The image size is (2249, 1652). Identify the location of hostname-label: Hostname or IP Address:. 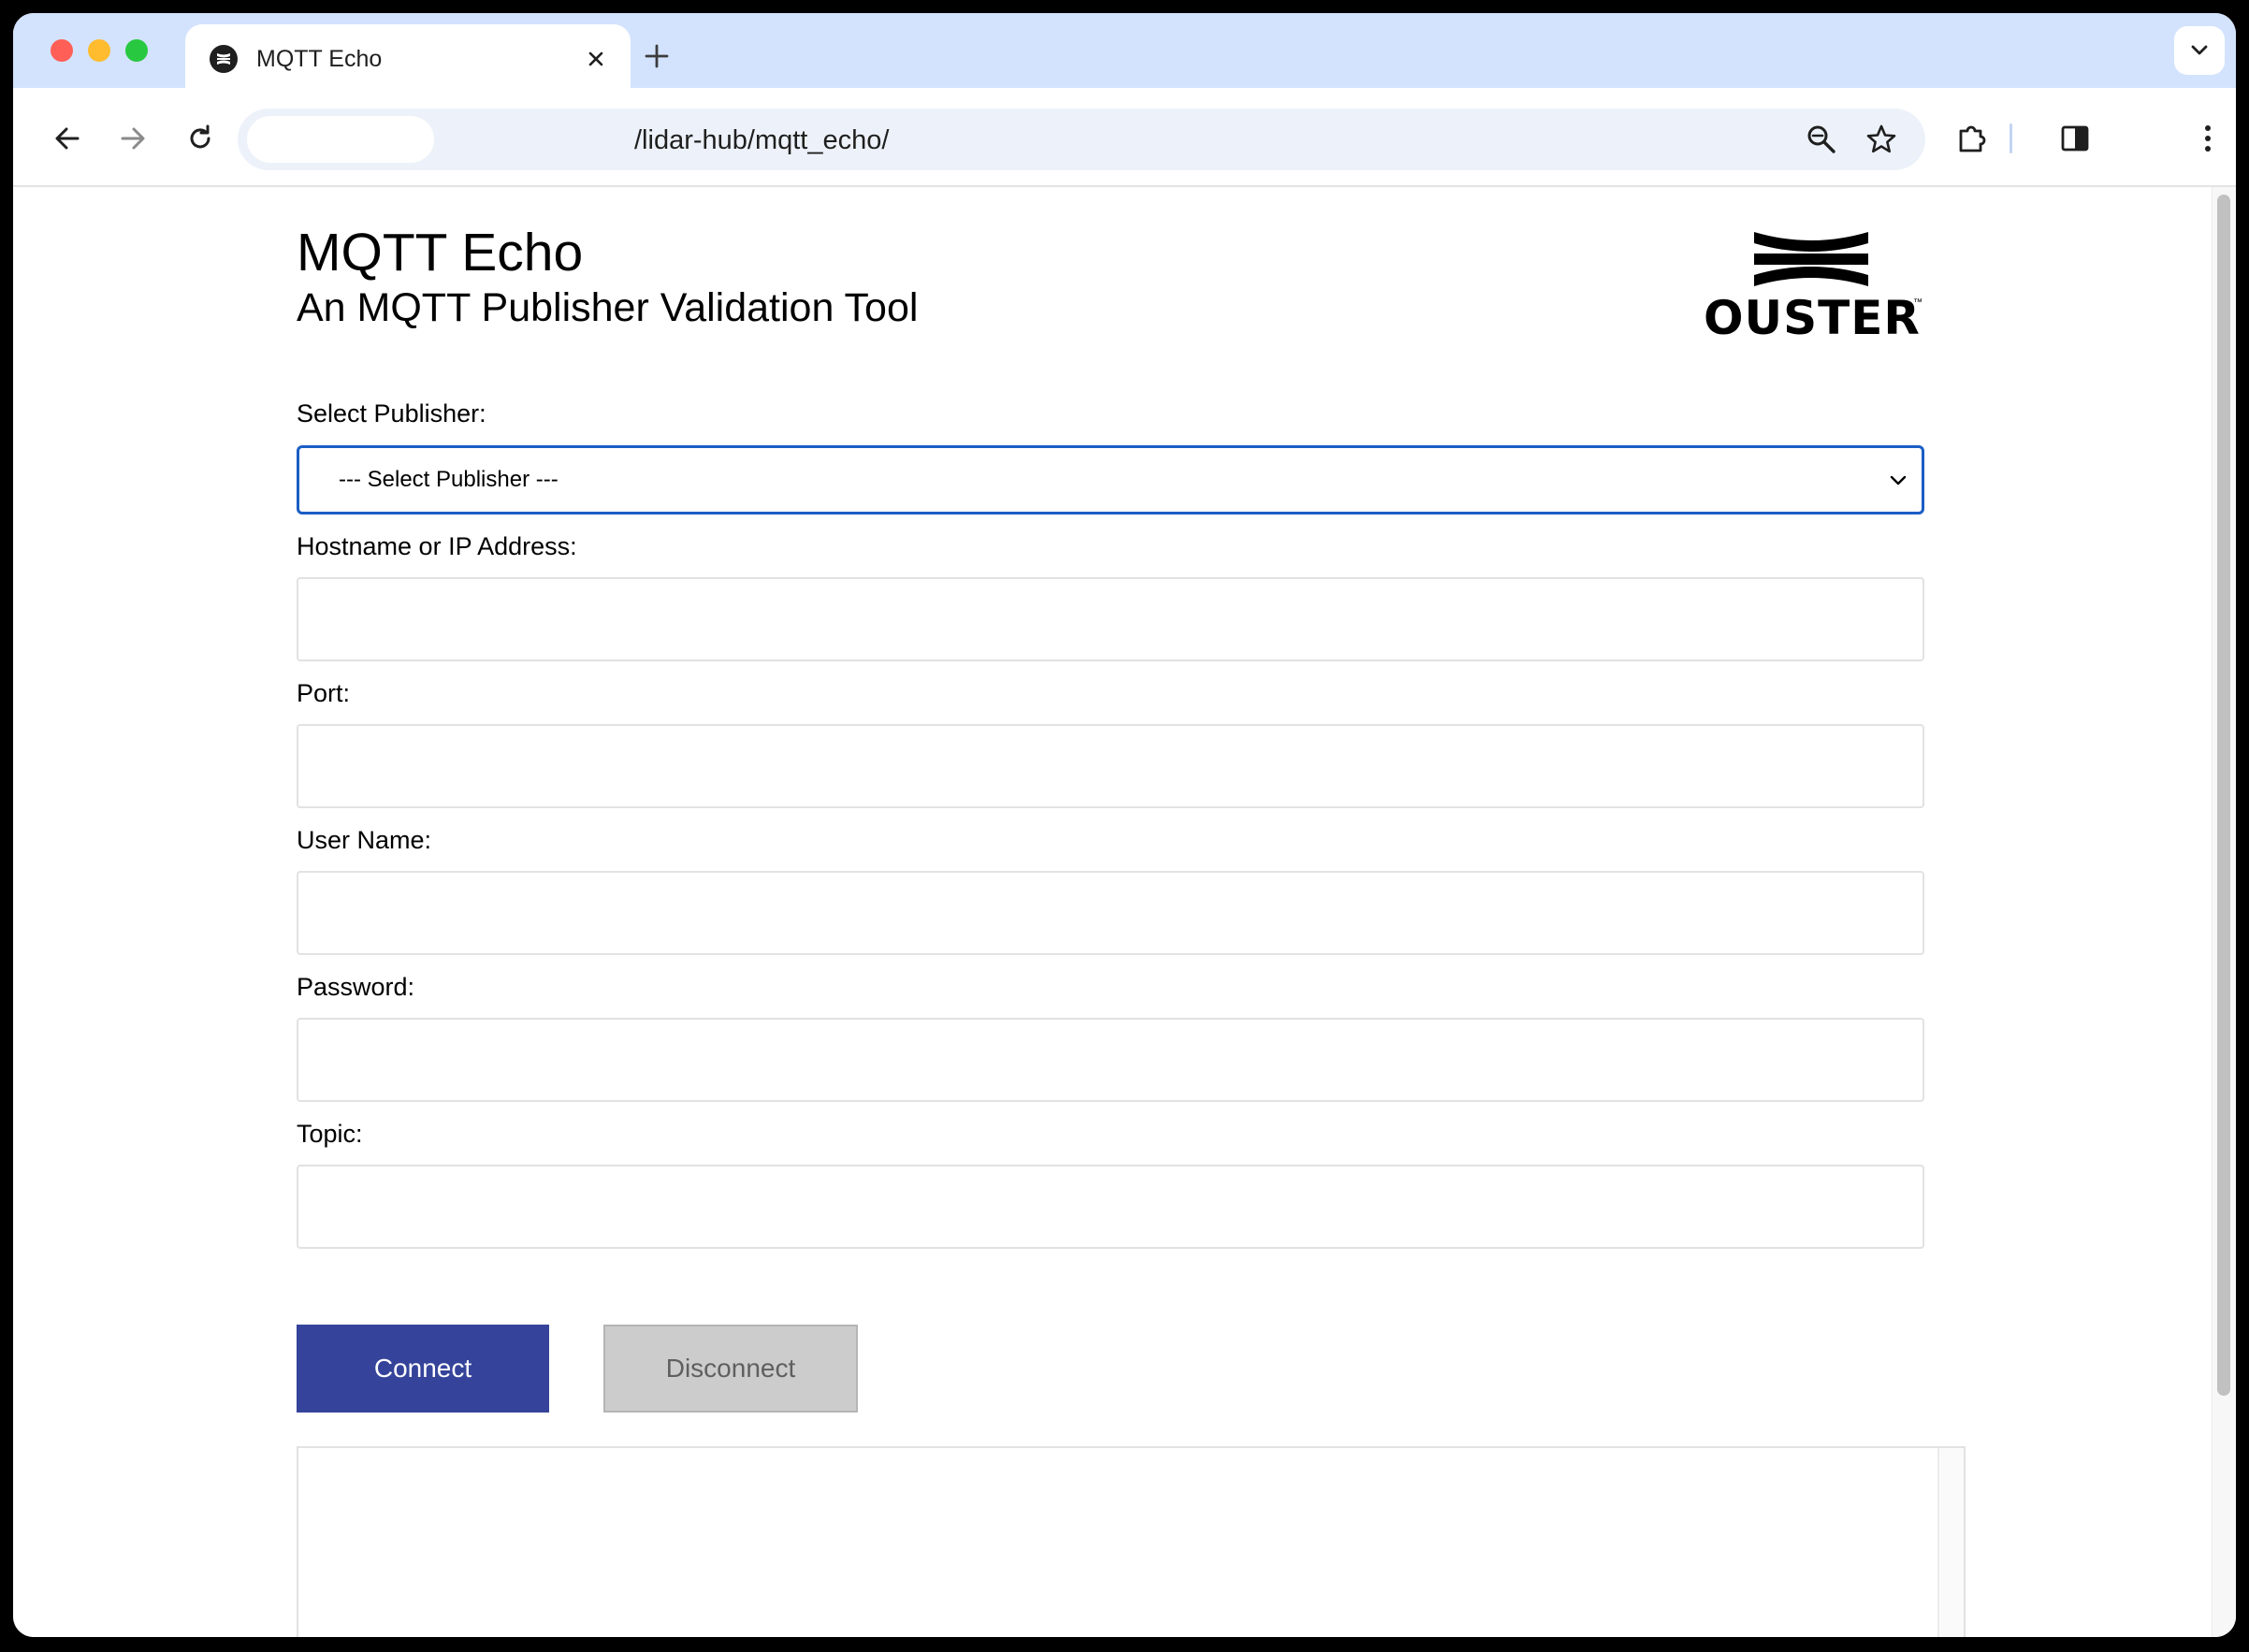
(437, 546).